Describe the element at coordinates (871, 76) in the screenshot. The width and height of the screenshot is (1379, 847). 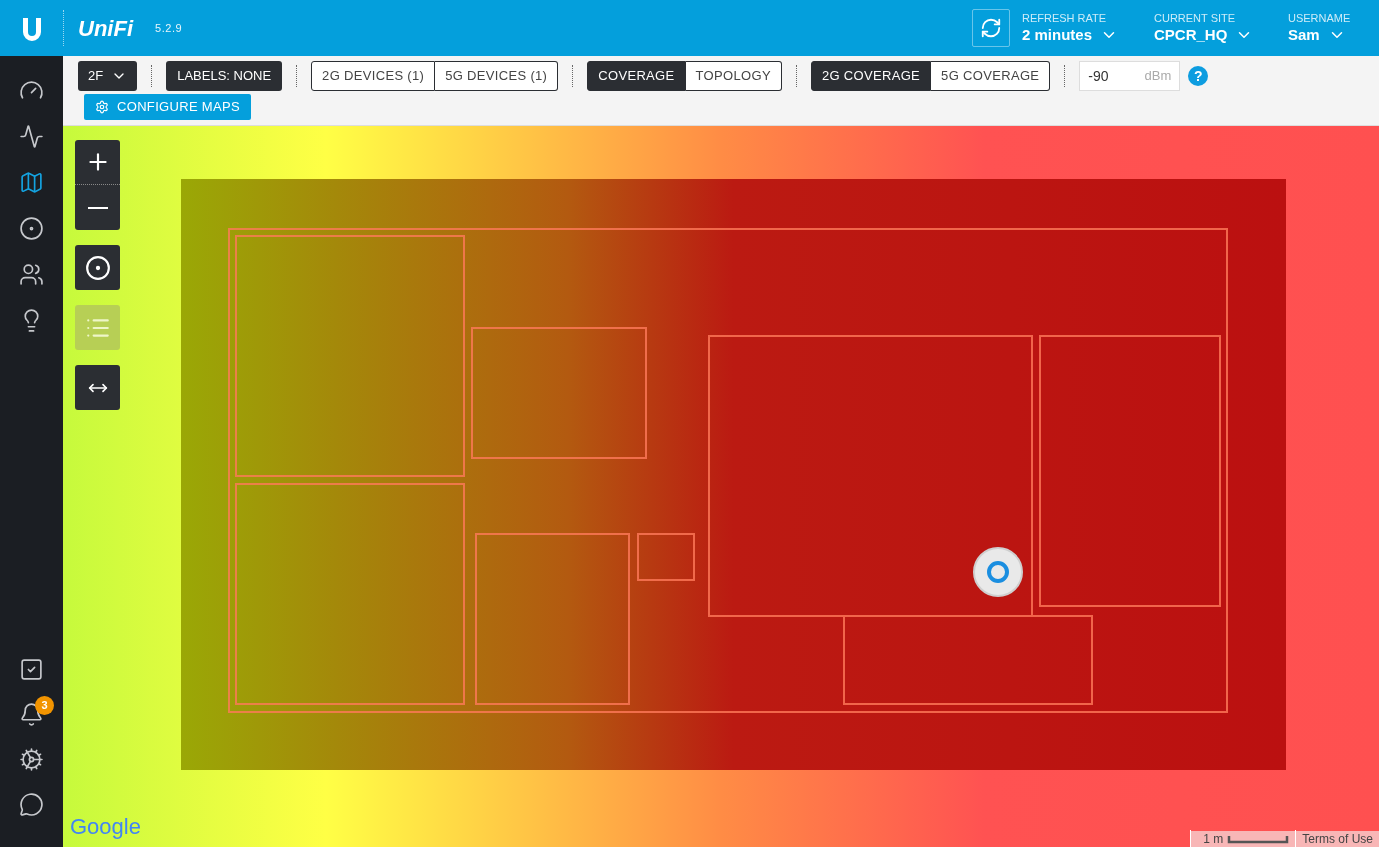
I see `segment-tab: 2G COVERAGE` at that location.